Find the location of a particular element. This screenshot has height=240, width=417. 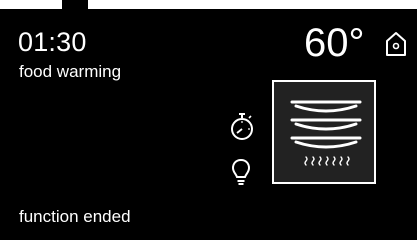

food-warming-function-icon is located at coordinates (324, 132).